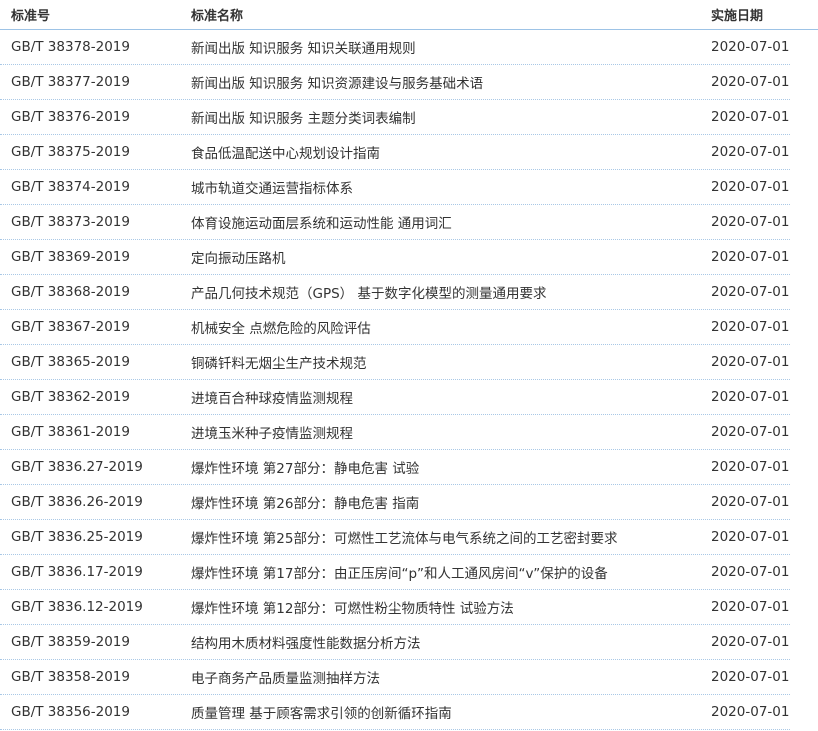  Describe the element at coordinates (95, 677) in the screenshot. I see `standard-number: GB/T 38358-2019` at that location.